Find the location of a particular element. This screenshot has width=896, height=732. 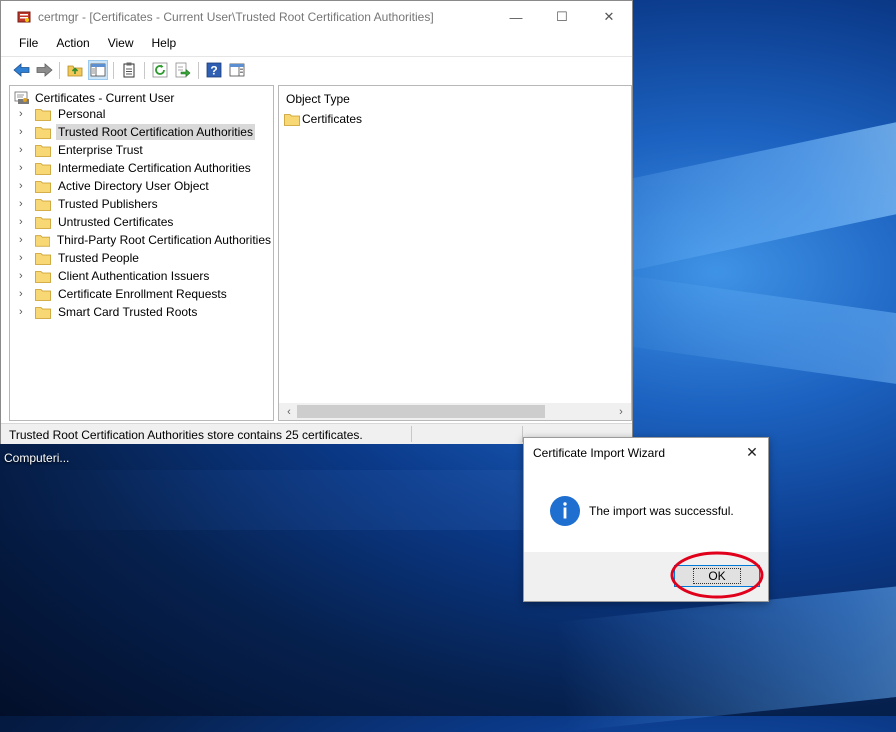

tree-item-label: Intermediate Certification Authorities is located at coordinates (154, 168).